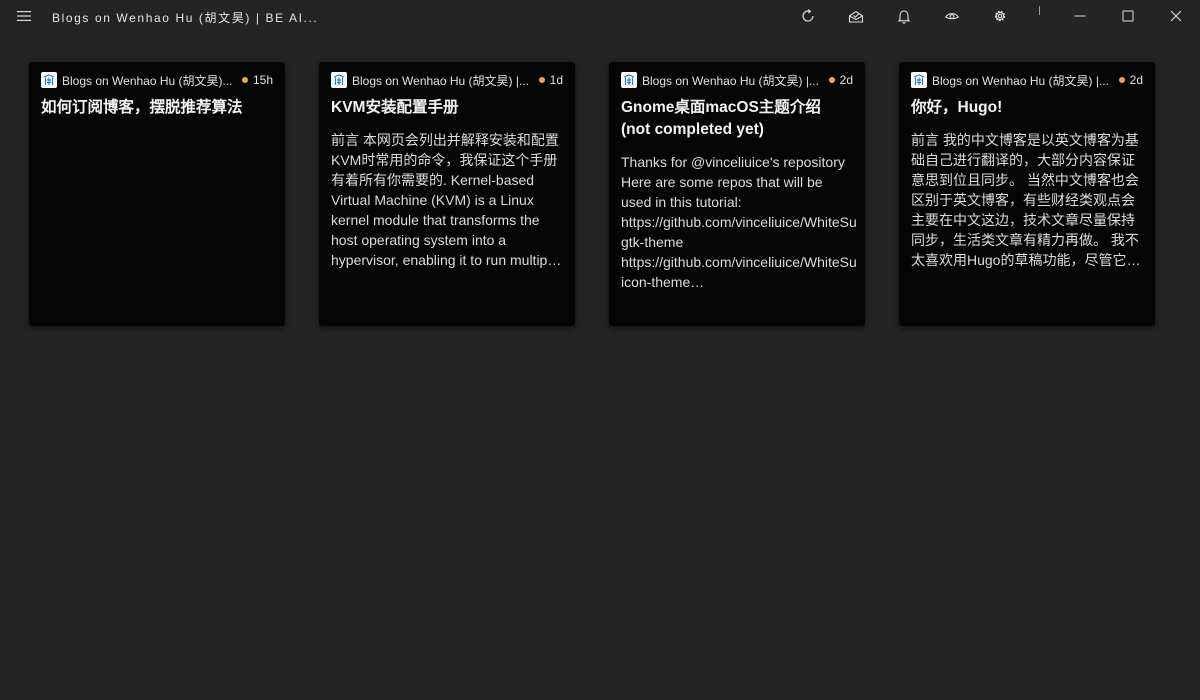 The height and width of the screenshot is (700, 1200). I want to click on settings-button, so click(1000, 16).